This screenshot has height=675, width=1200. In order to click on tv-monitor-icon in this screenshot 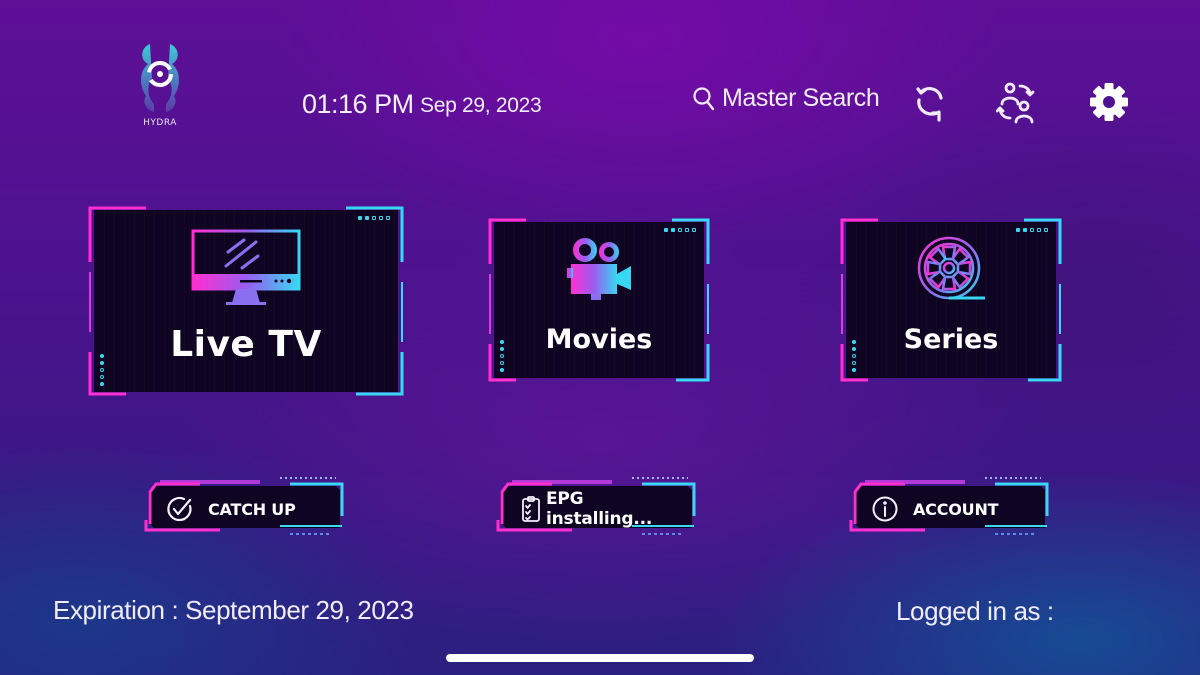, I will do `click(246, 267)`.